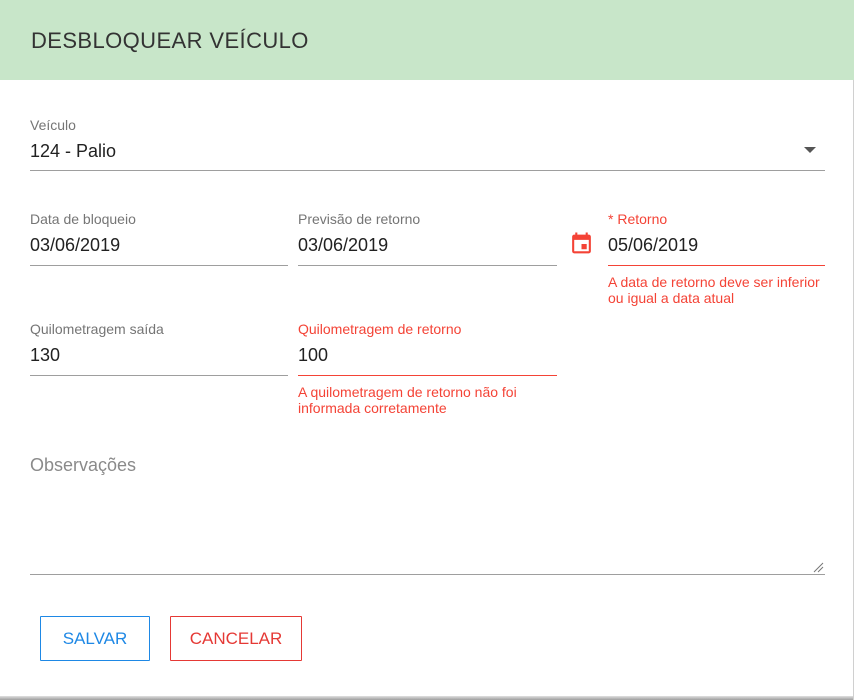 This screenshot has width=854, height=700. Describe the element at coordinates (427, 265) in the screenshot. I see `expected-return-underline` at that location.